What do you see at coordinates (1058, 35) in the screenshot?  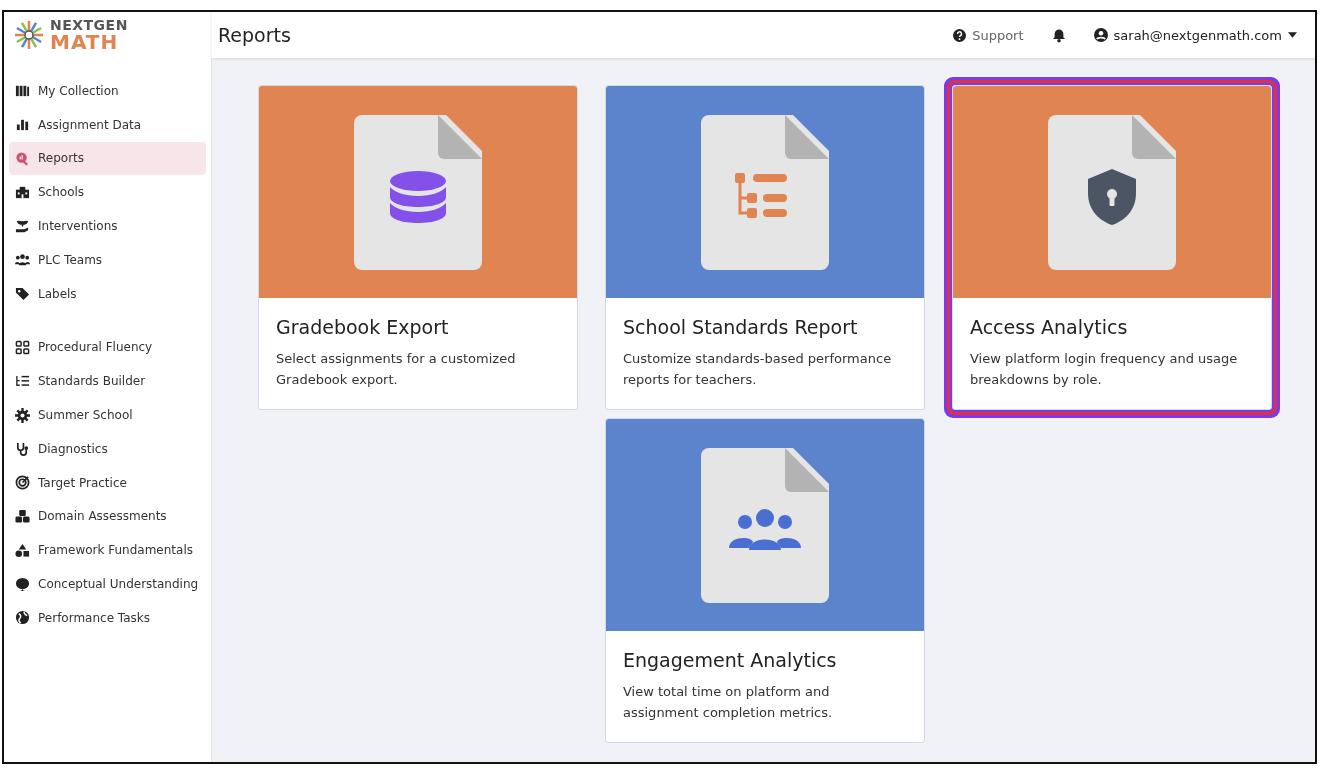 I see `notification-bell-icon` at bounding box center [1058, 35].